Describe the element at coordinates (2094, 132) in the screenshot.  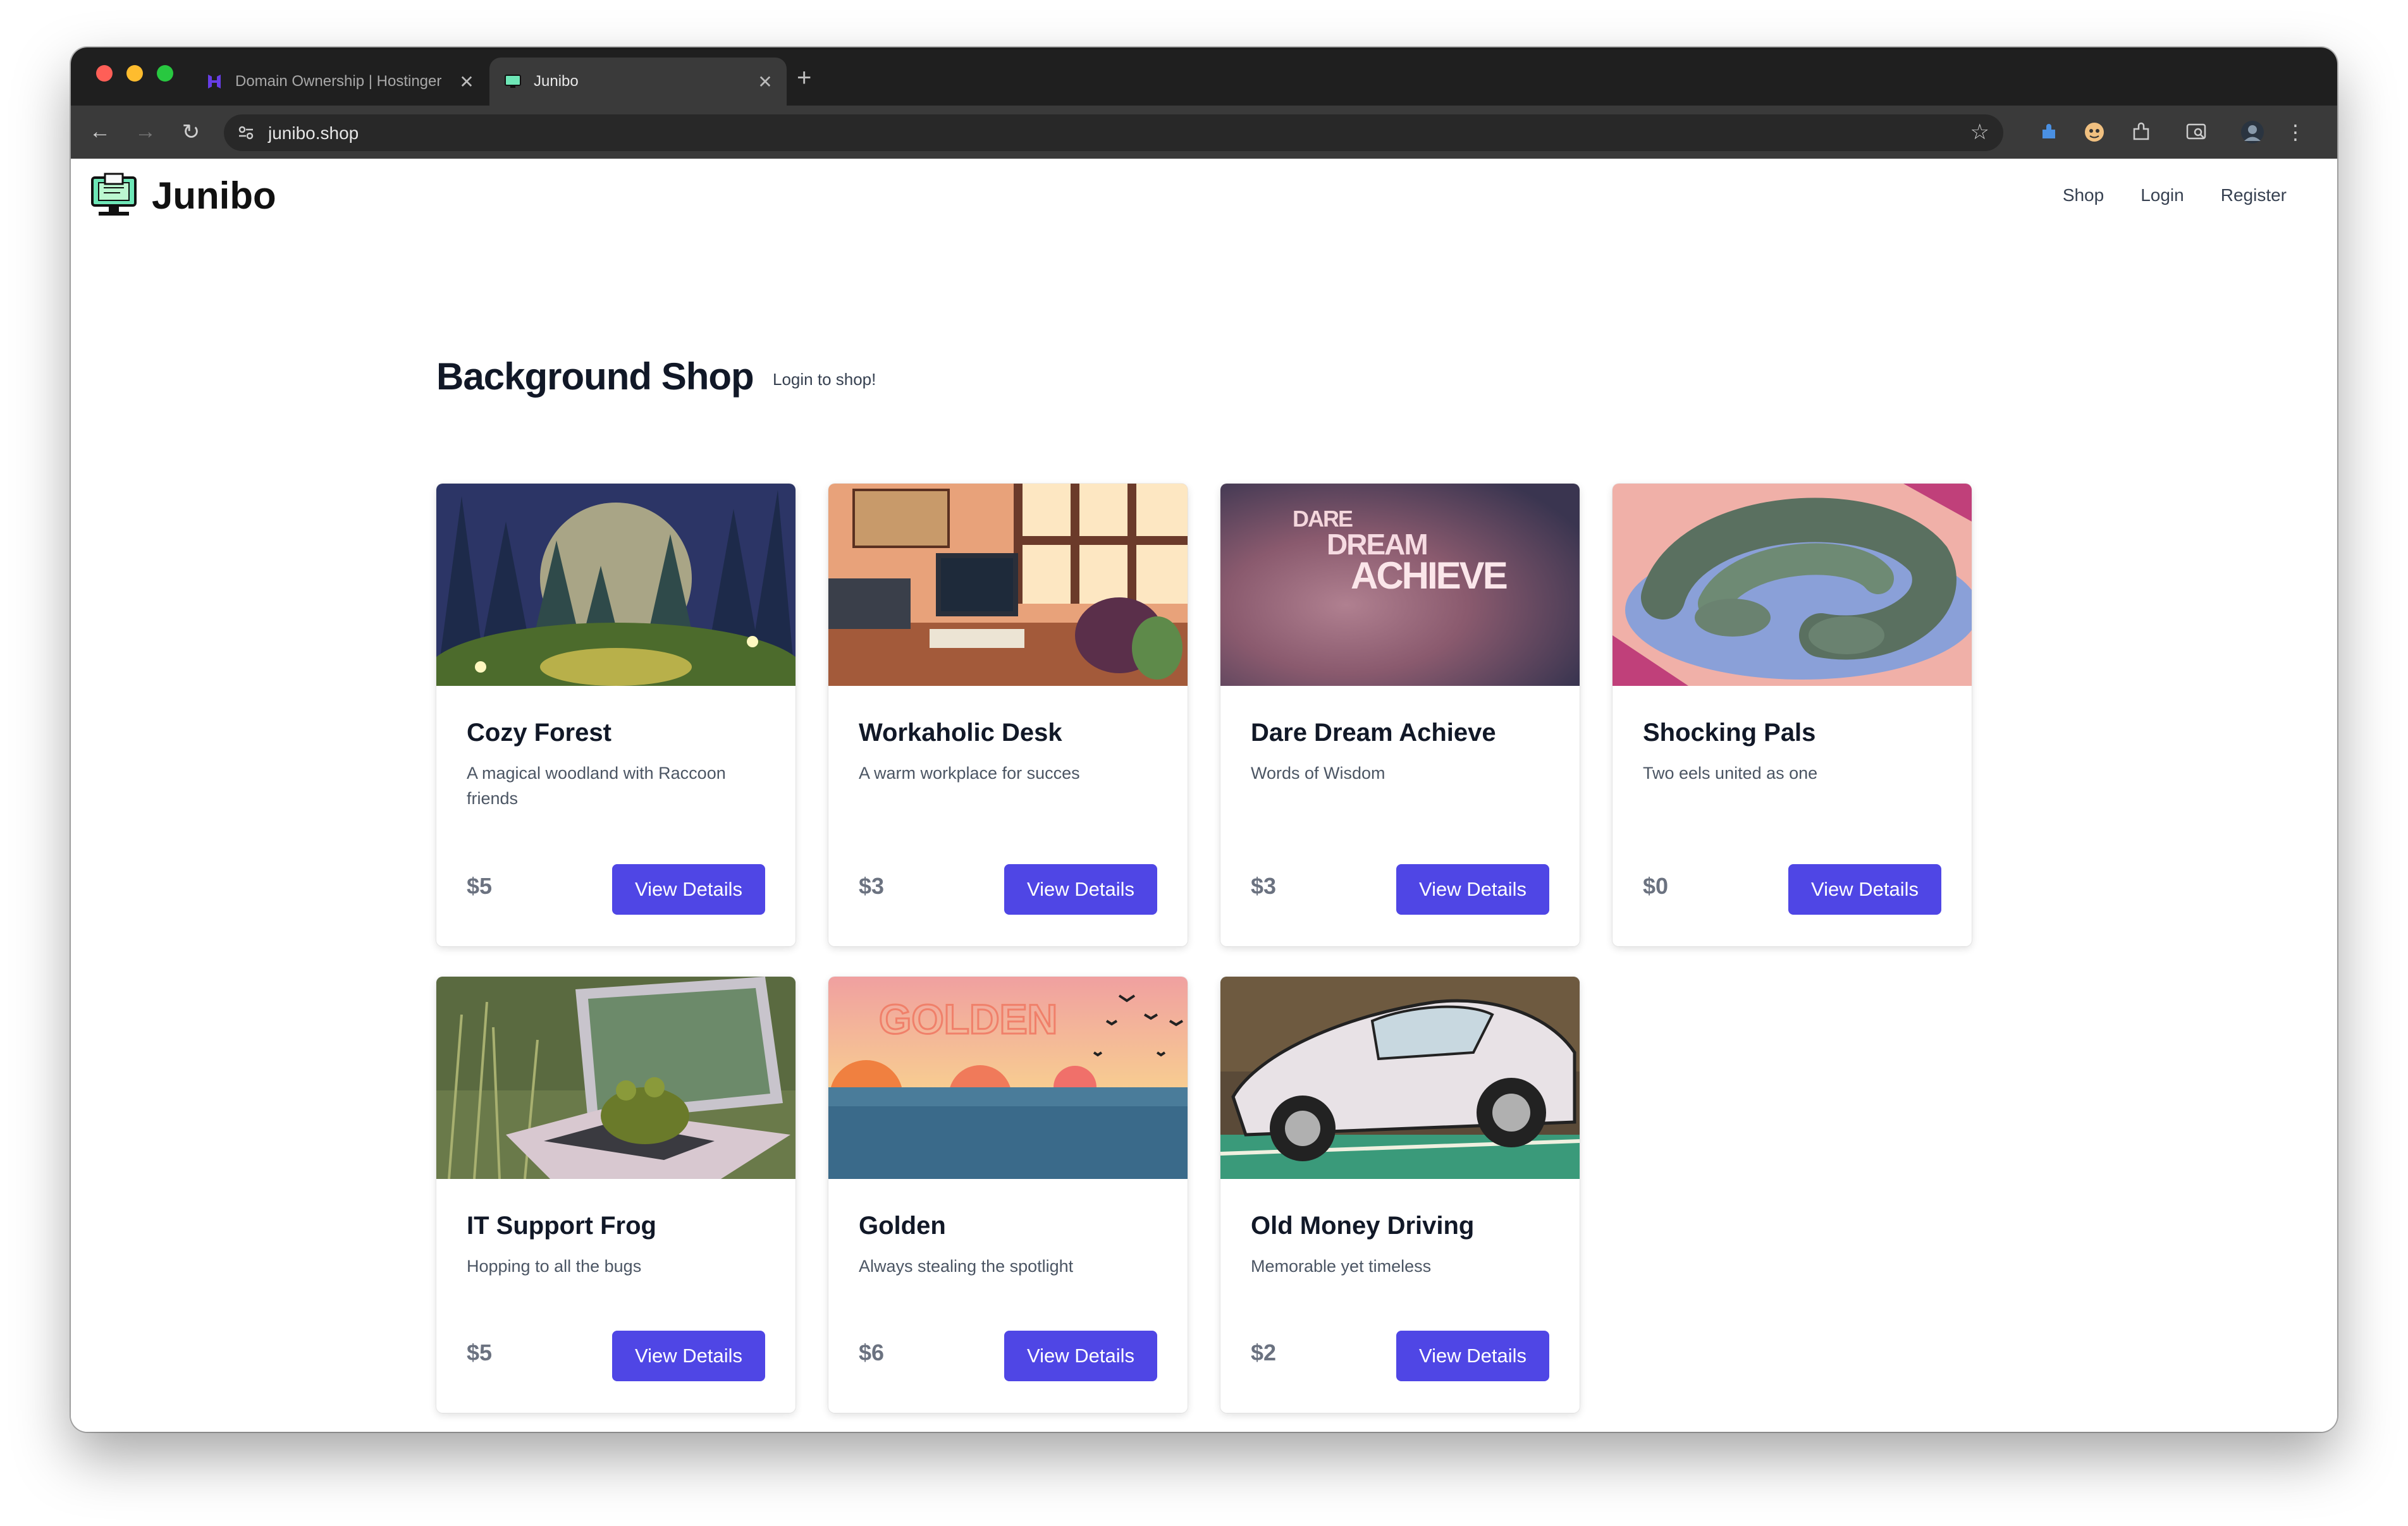
I see `extension-avatar-icon` at that location.